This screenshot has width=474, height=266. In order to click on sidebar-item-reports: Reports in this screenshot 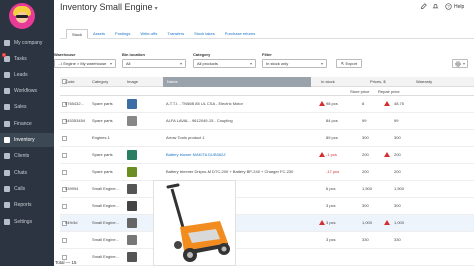, I will do `click(27, 205)`.